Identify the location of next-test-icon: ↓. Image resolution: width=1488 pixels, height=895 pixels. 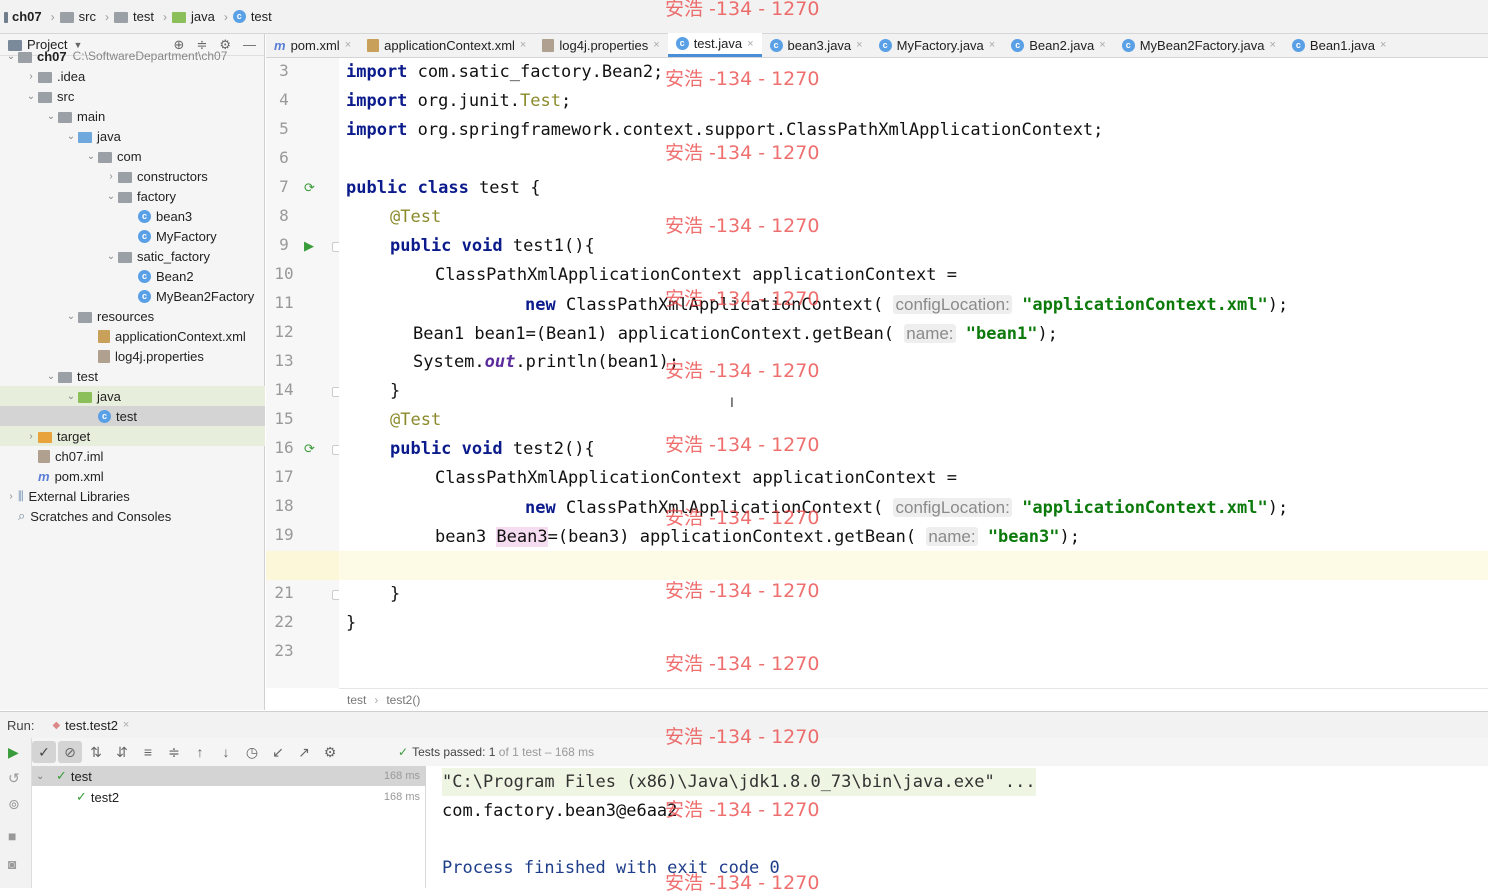
(226, 752).